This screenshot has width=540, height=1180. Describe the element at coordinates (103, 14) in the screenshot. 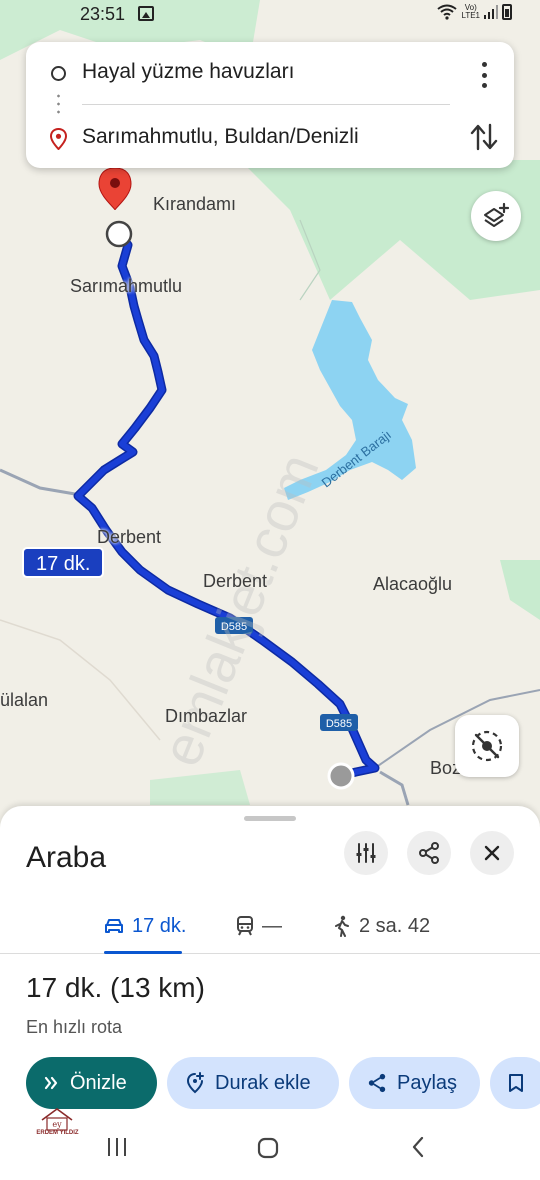

I see `status-time: 23:51` at that location.